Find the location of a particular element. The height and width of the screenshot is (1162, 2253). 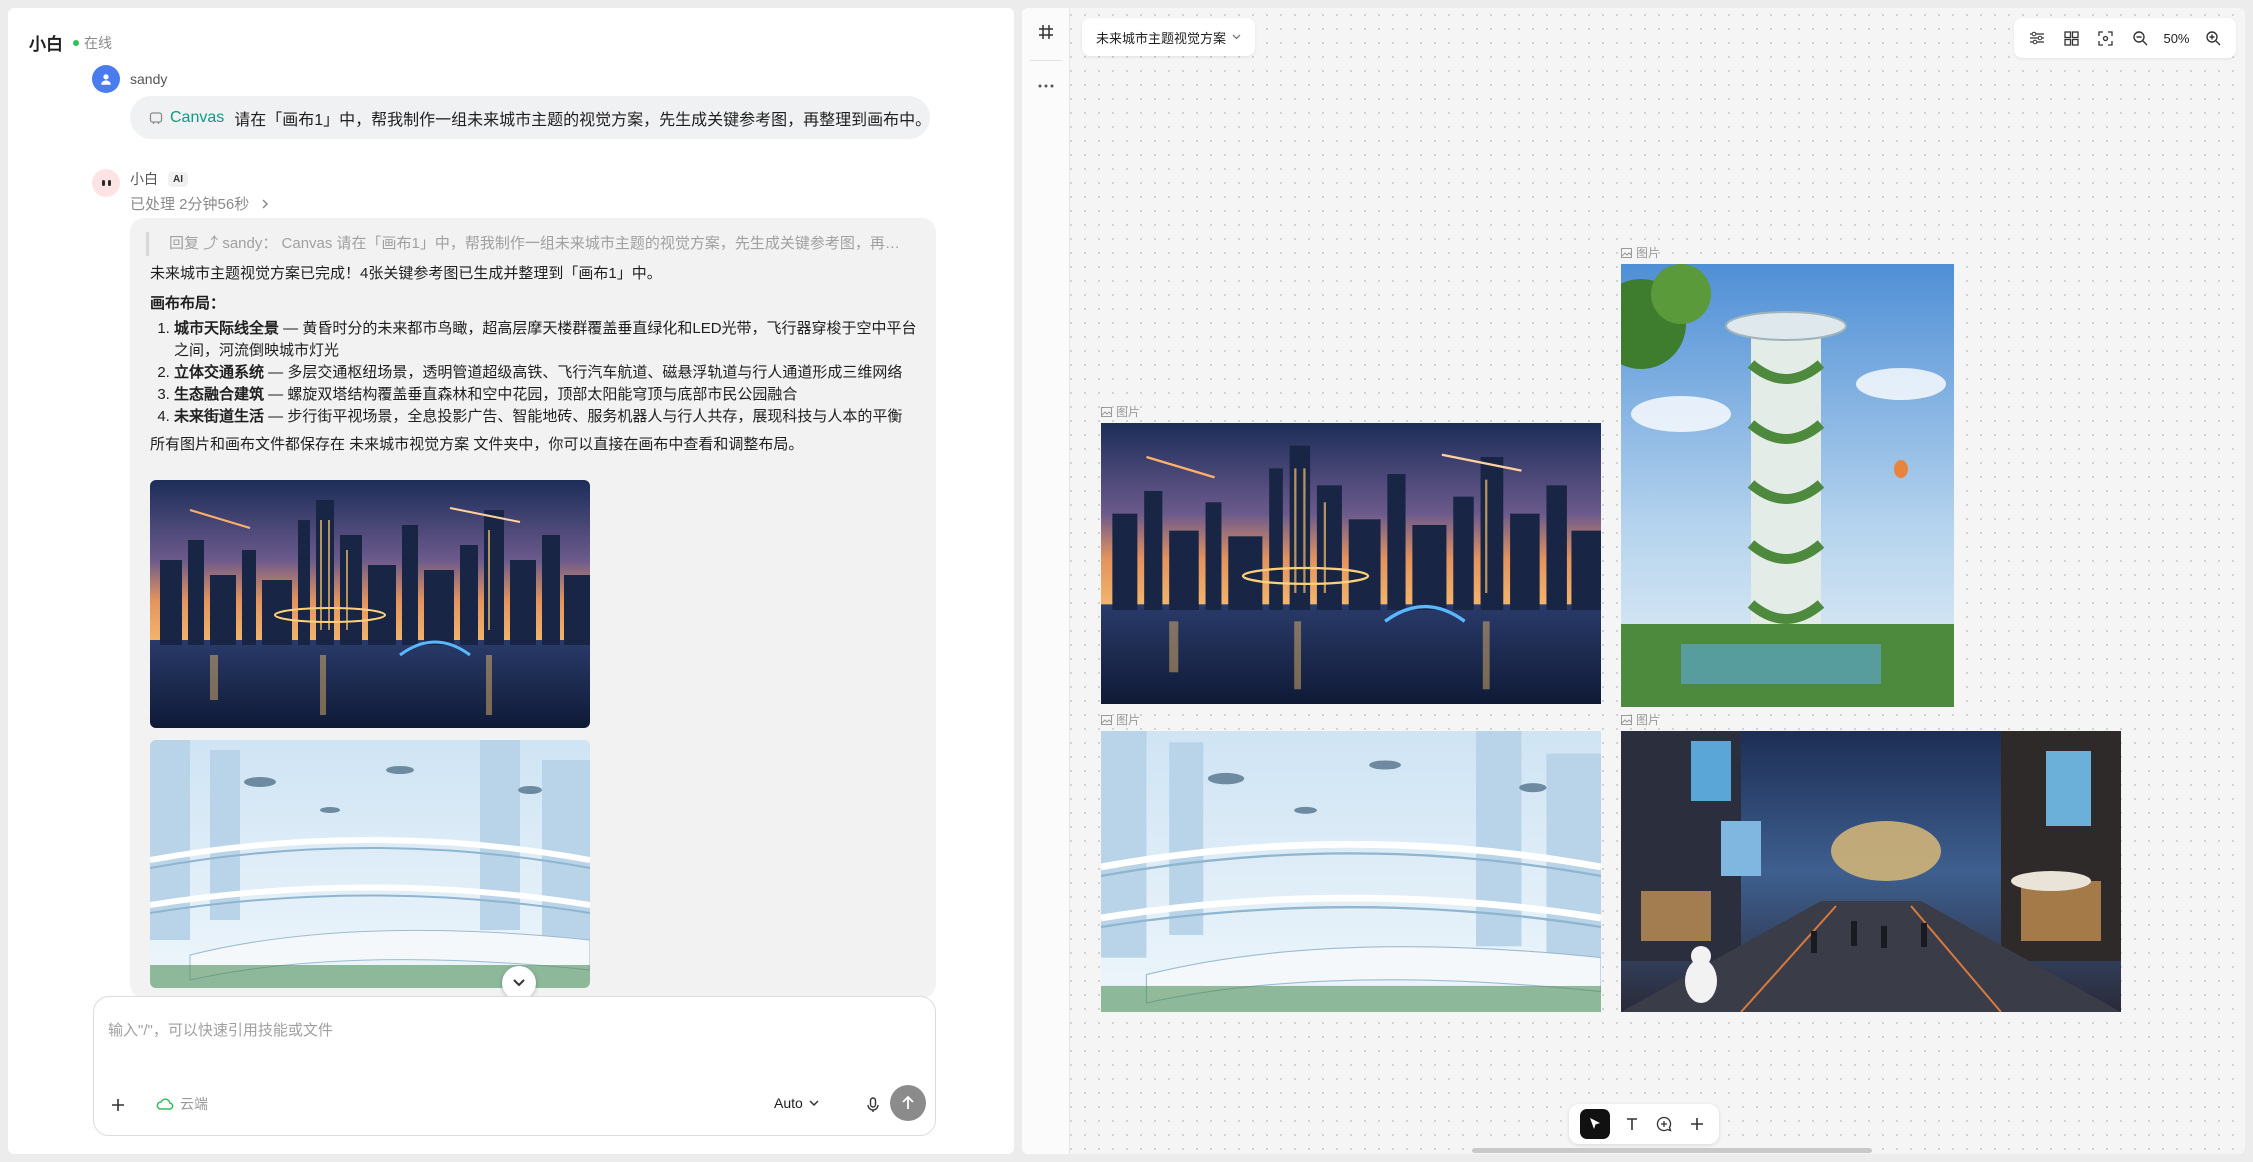

microphone-icon is located at coordinates (873, 1104).